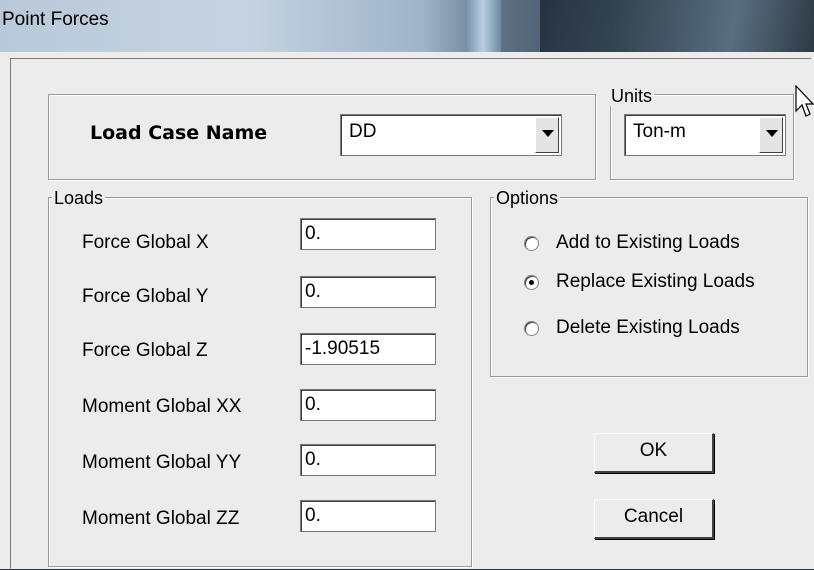 The width and height of the screenshot is (814, 570). What do you see at coordinates (313, 515) in the screenshot?
I see `moment-global-zz-value: 0.` at bounding box center [313, 515].